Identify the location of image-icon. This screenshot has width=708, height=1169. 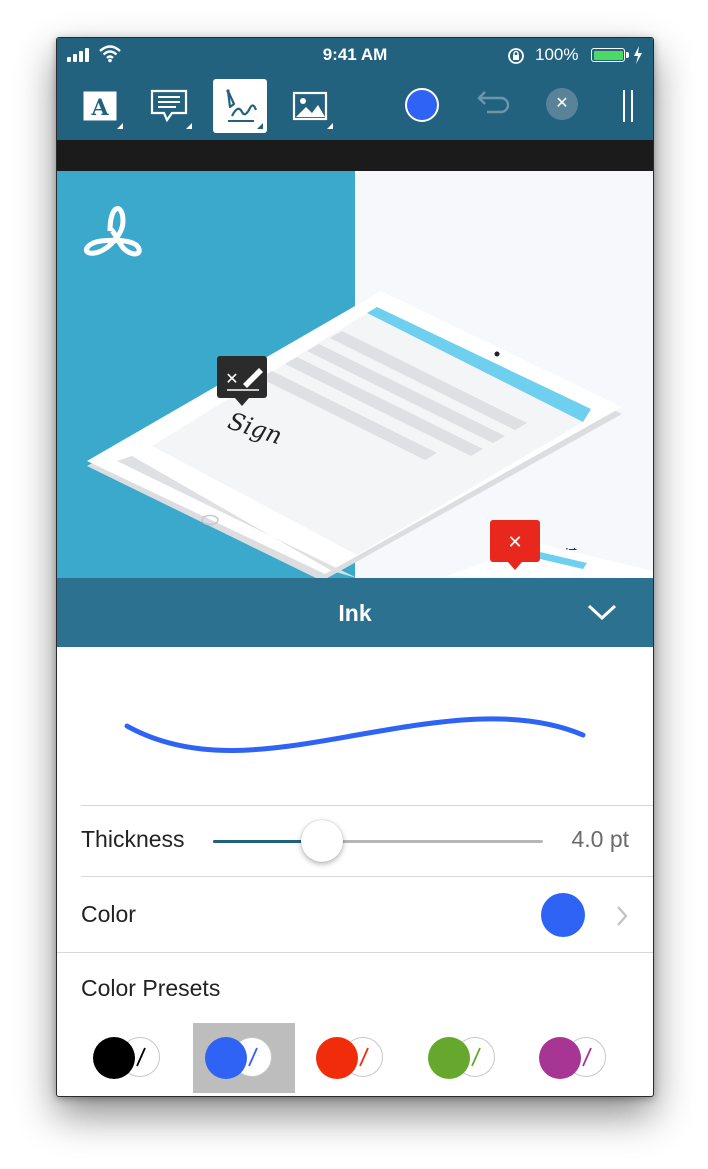
(310, 106).